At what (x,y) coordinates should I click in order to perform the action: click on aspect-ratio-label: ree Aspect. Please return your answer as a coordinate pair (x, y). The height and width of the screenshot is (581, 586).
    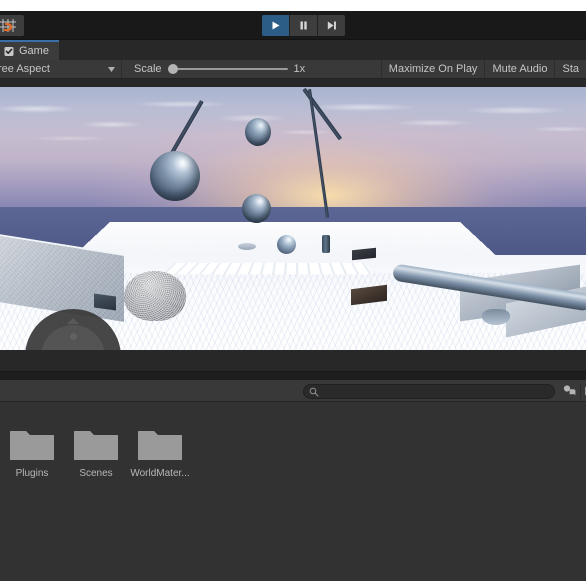
    Looking at the image, I should click on (25, 69).